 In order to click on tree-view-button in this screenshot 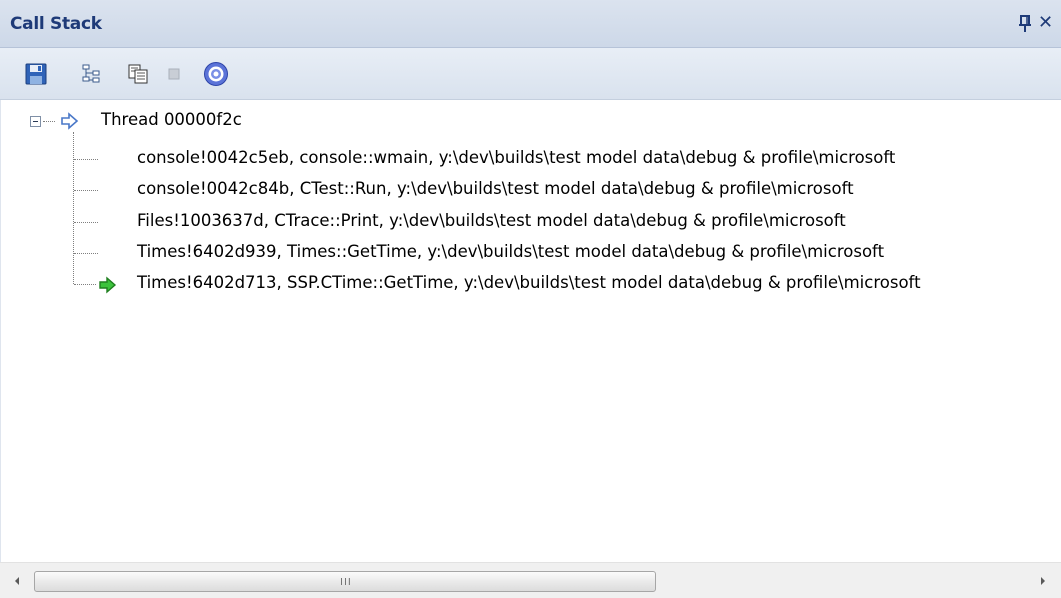, I will do `click(92, 74)`.